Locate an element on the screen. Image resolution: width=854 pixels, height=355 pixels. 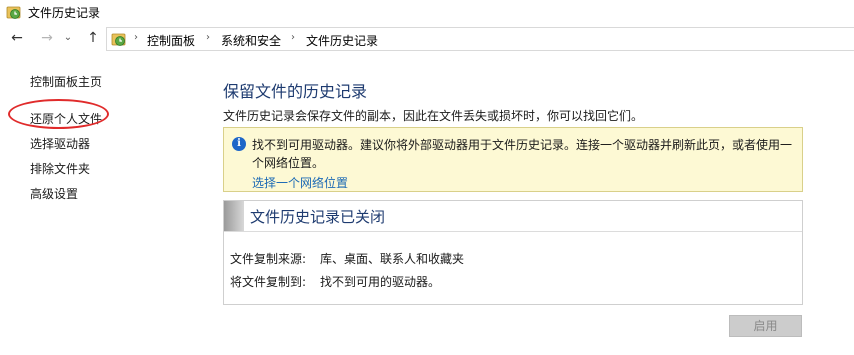
status-header: 文件历史记录已关闭 is located at coordinates (513, 216).